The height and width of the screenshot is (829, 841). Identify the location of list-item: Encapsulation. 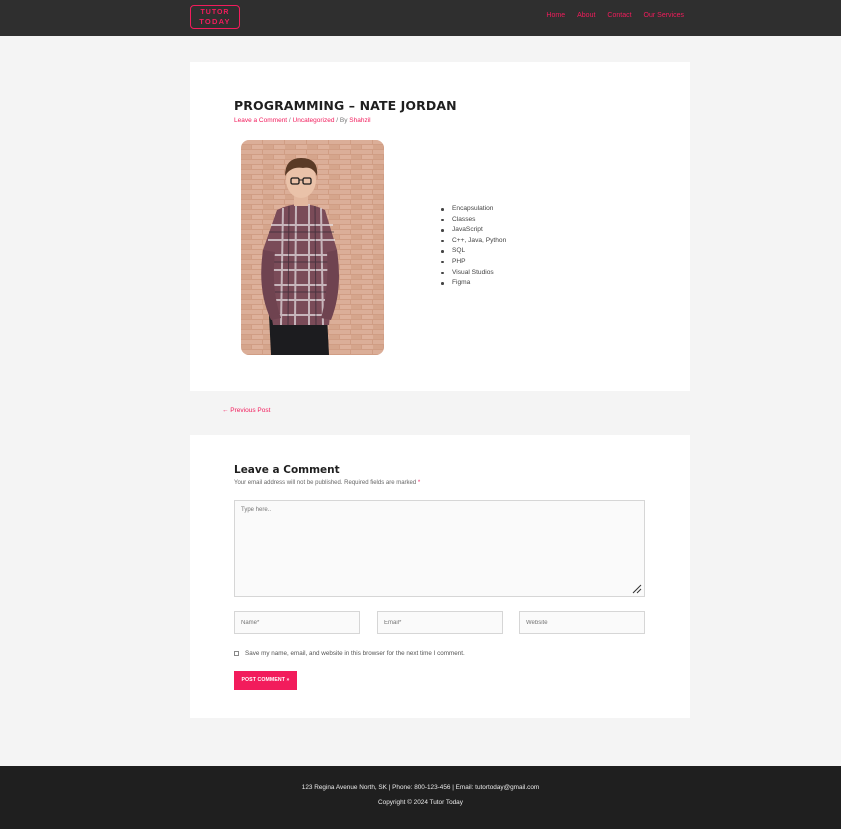
(473, 209).